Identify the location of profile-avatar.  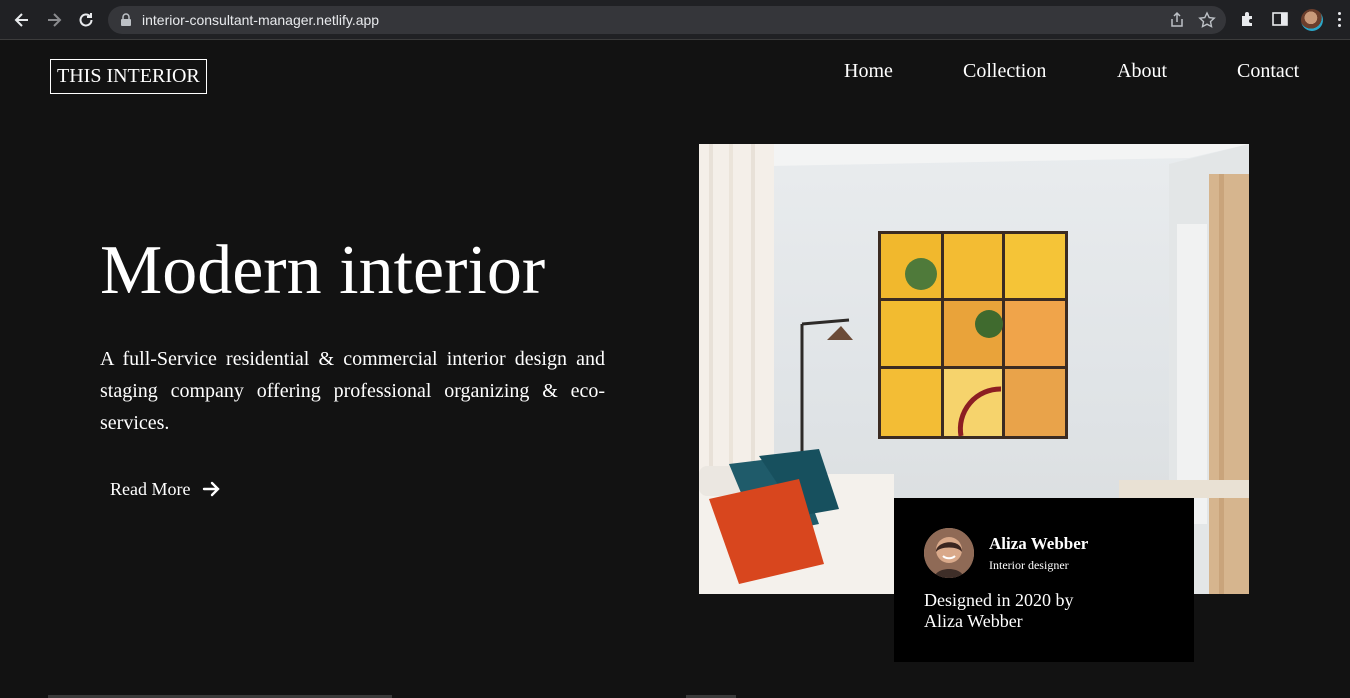
(1312, 20).